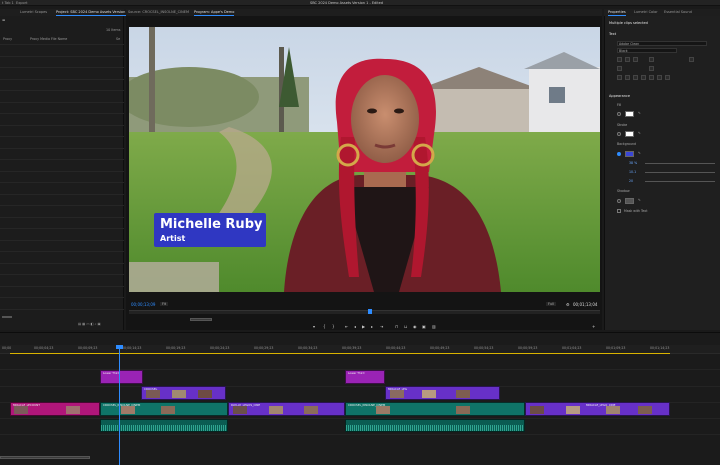 The width and height of the screenshot is (720, 465). What do you see at coordinates (629, 134) in the screenshot?
I see `stroke-swatch` at bounding box center [629, 134].